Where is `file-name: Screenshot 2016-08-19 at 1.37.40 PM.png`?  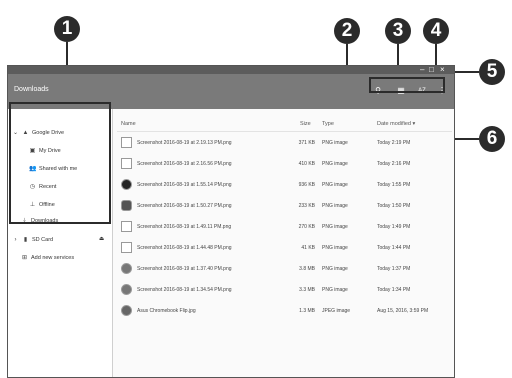
file-name: Screenshot 2016-08-19 at 1.37.40 PM.png is located at coordinates (184, 269).